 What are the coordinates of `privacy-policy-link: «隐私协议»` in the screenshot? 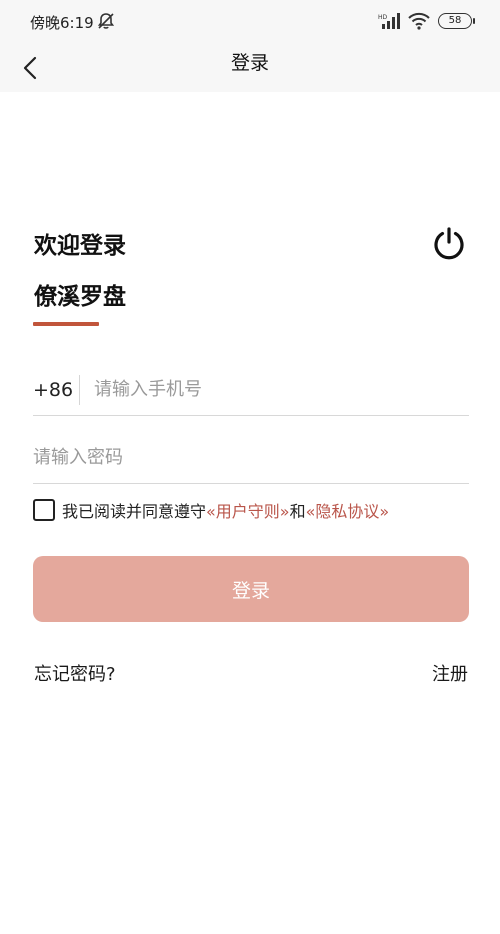 It's located at (348, 510).